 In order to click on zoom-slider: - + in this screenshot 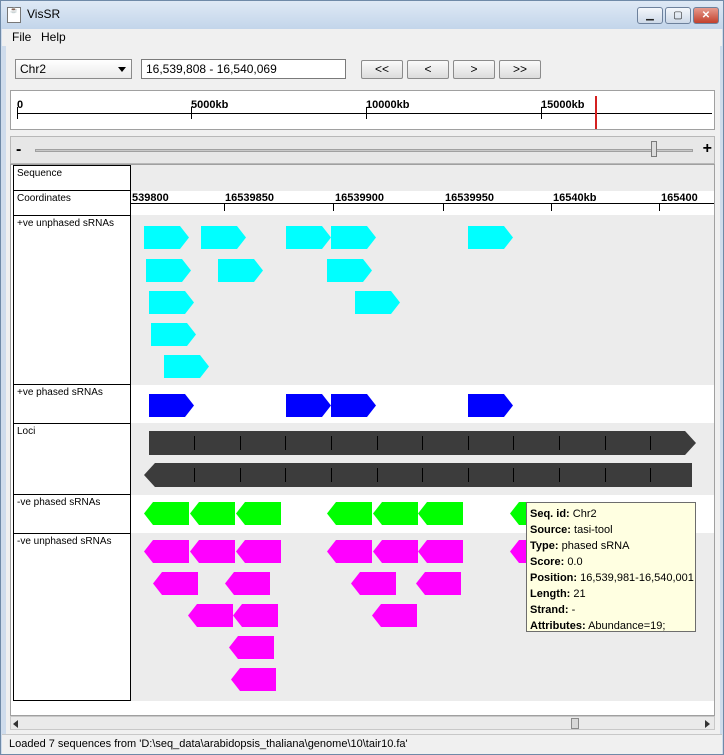, I will do `click(362, 150)`.